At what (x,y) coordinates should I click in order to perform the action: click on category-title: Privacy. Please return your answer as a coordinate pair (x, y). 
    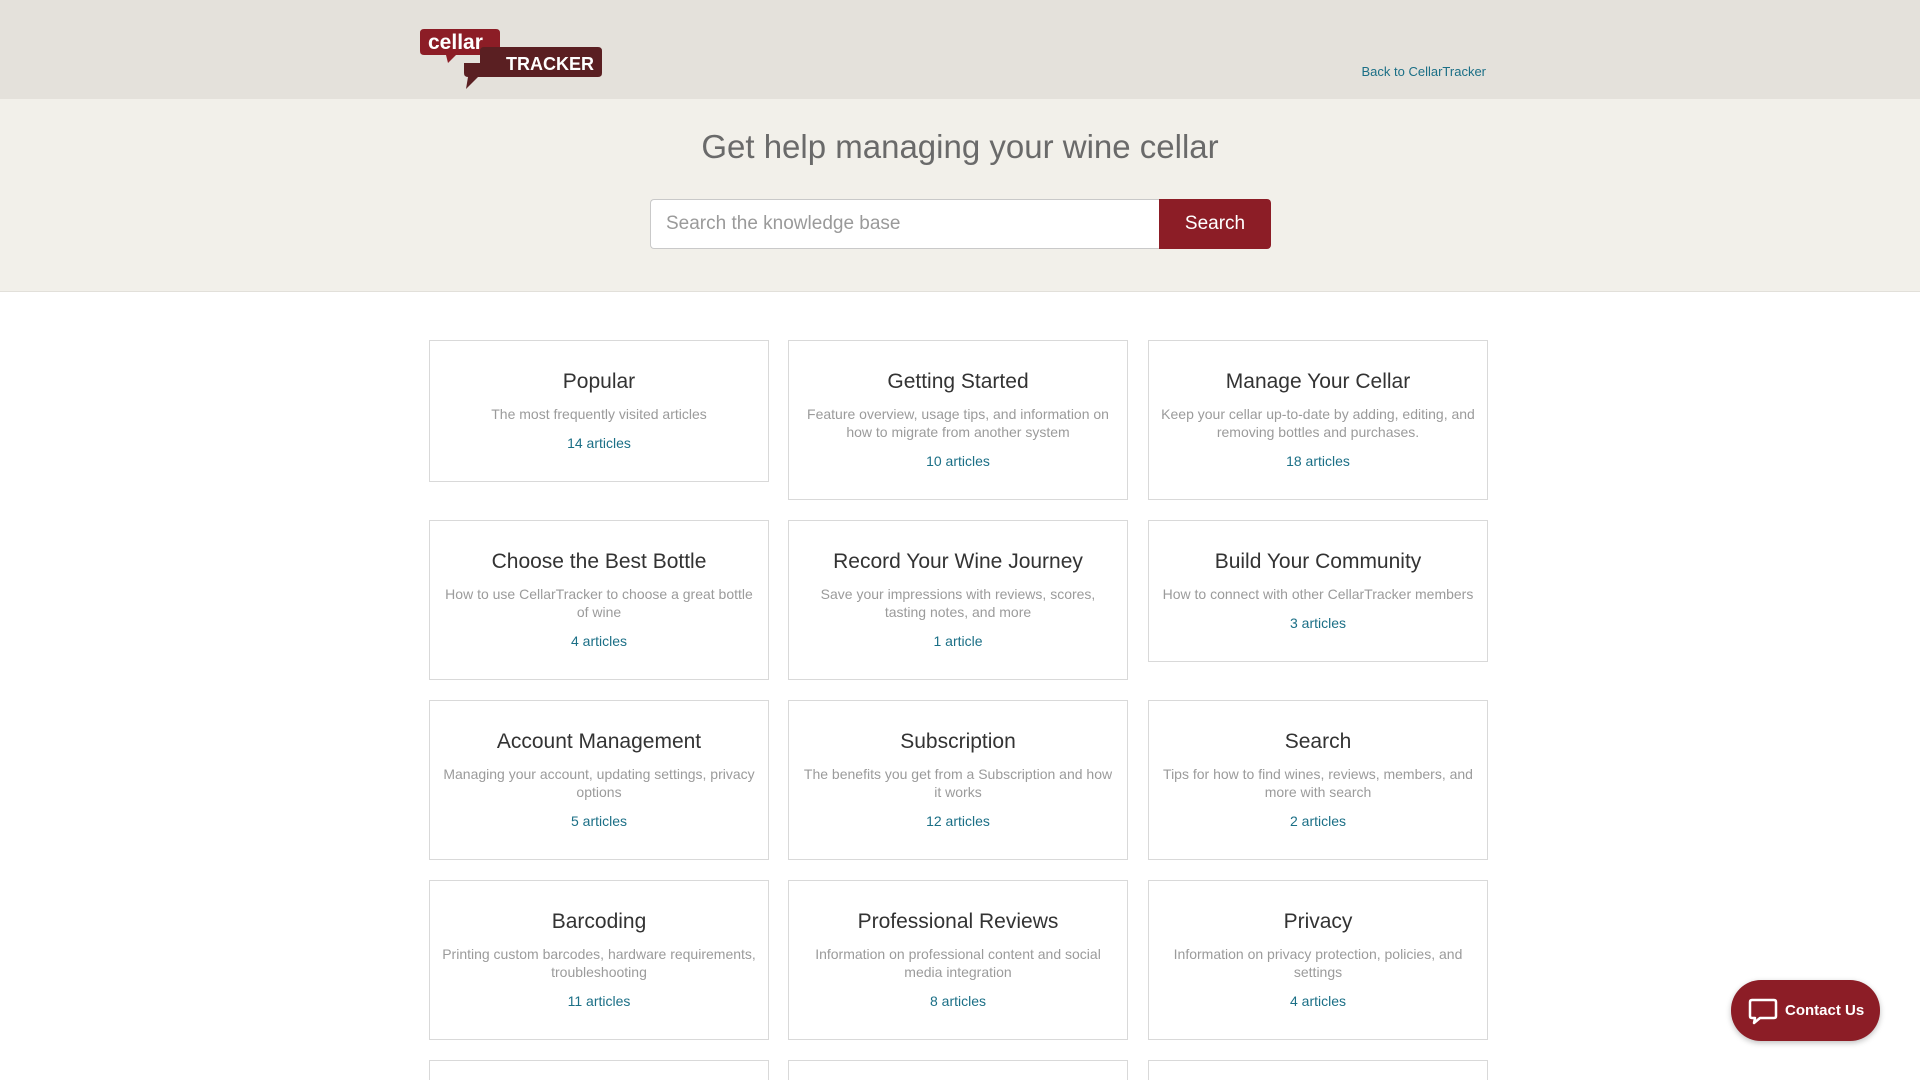
    Looking at the image, I should click on (1318, 921).